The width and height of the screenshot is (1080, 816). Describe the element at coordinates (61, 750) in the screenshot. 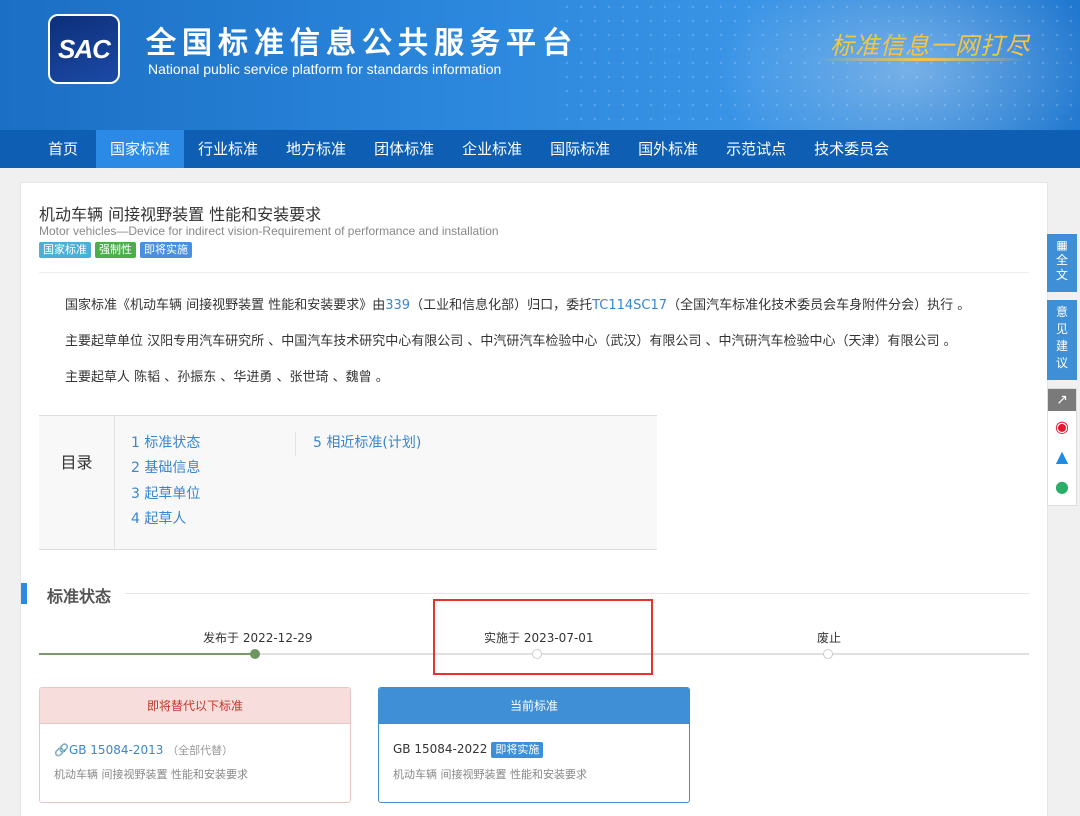

I see `link-icon: 🔗` at that location.